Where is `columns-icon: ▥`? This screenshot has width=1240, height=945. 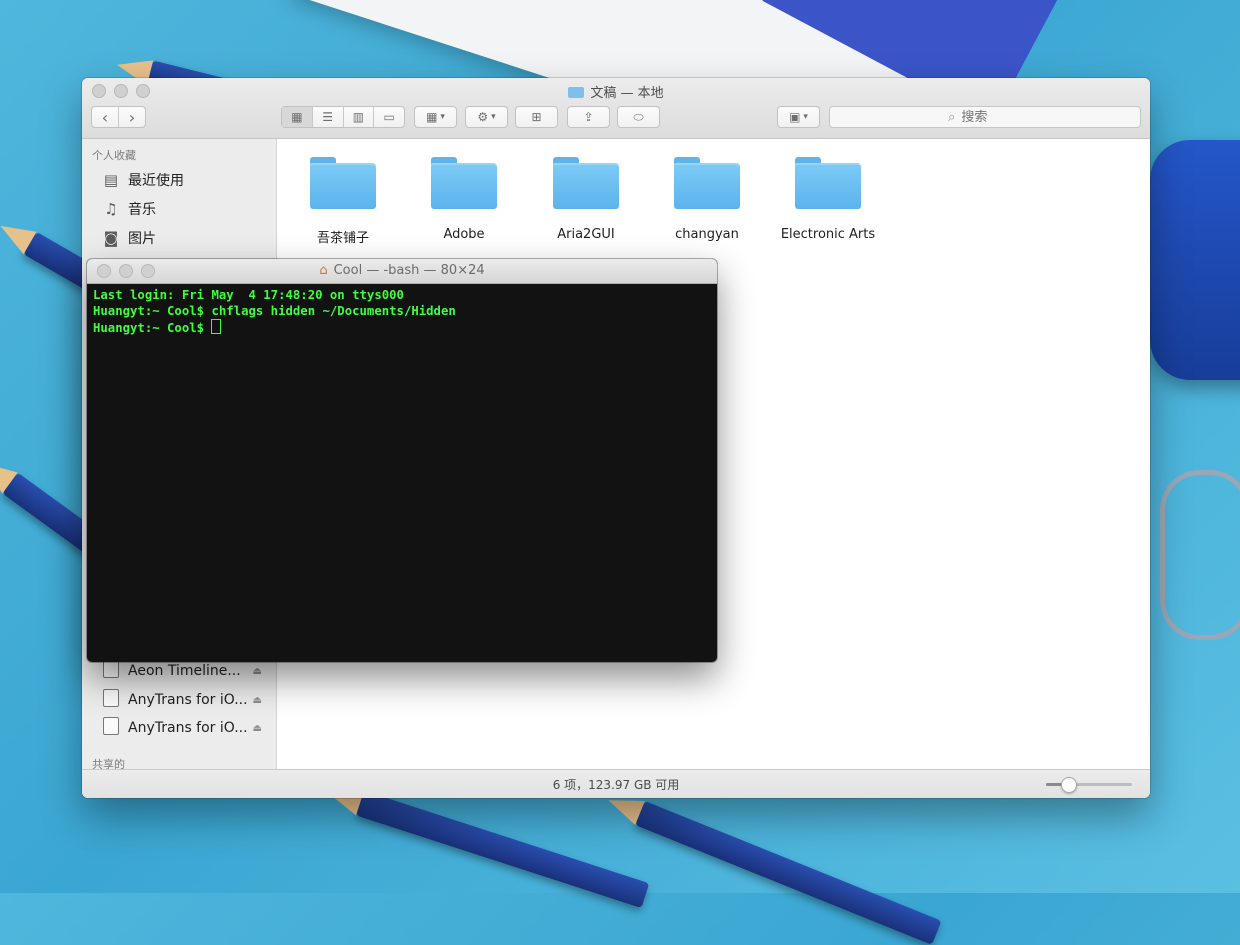 columns-icon: ▥ is located at coordinates (358, 117).